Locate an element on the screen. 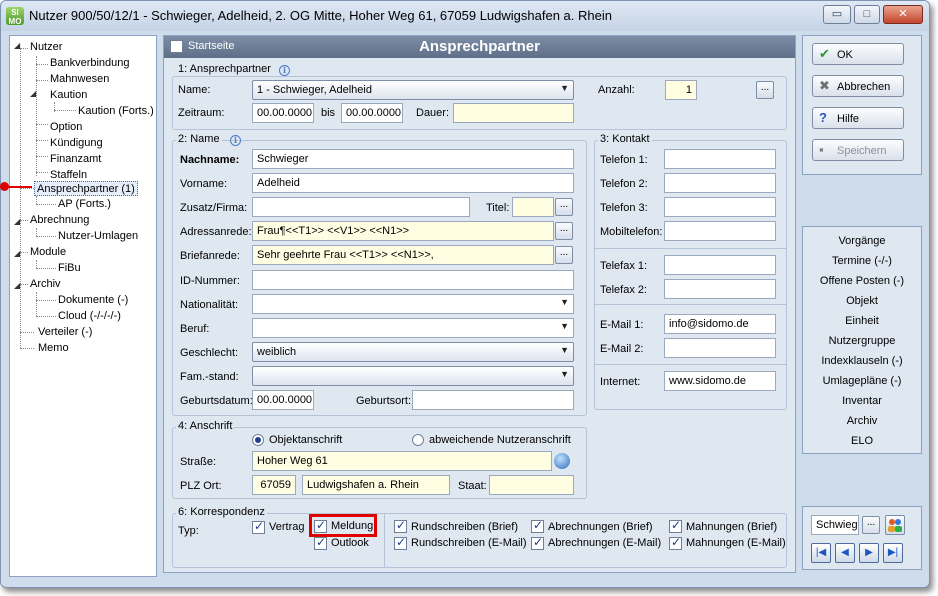 This screenshot has height=596, width=938. link-einheit: Einheit is located at coordinates (862, 321).